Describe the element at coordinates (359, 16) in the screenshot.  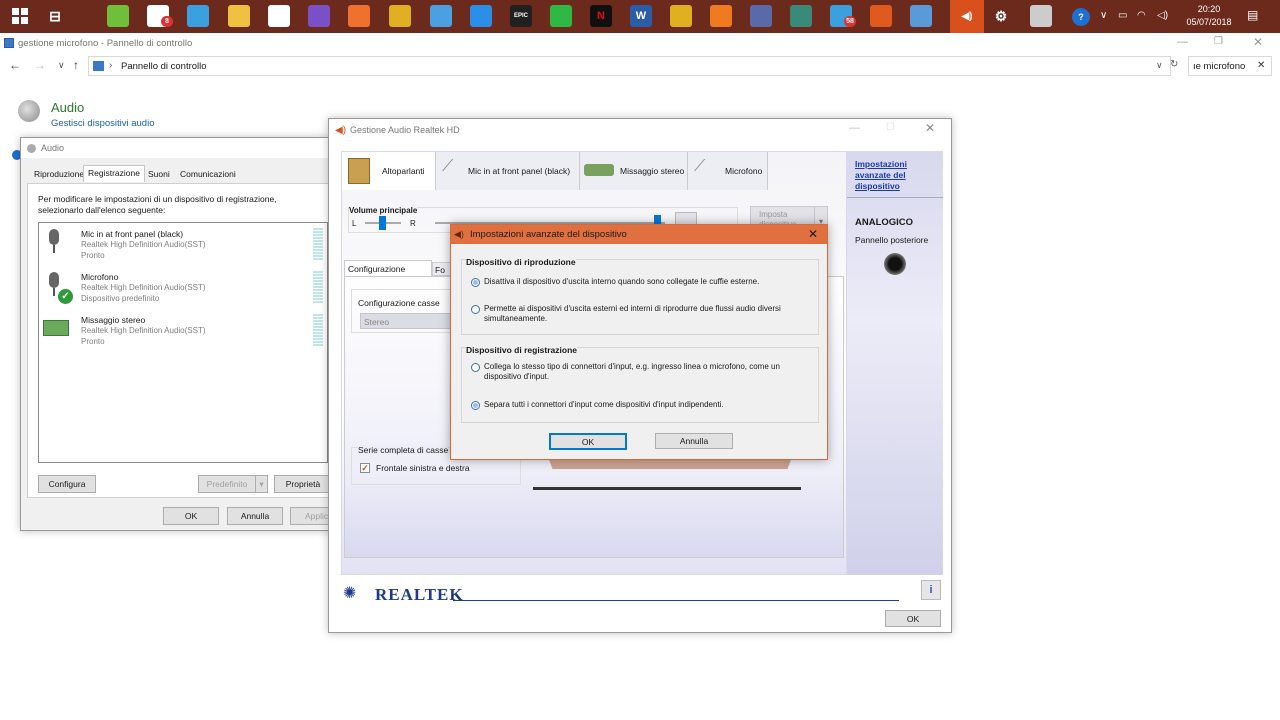
I see `photo-icon` at that location.